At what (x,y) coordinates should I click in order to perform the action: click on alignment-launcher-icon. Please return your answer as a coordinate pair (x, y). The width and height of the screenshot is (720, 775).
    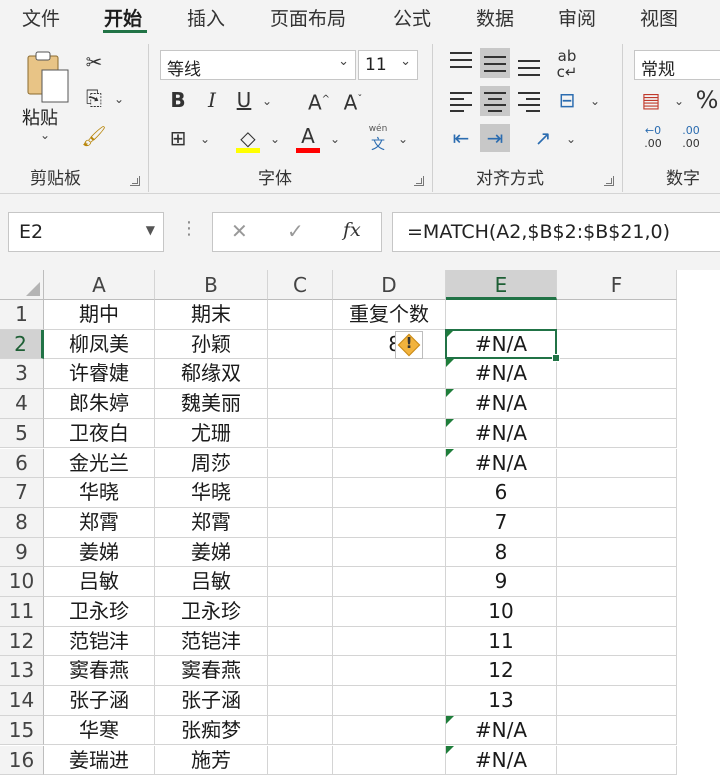
    Looking at the image, I should click on (609, 181).